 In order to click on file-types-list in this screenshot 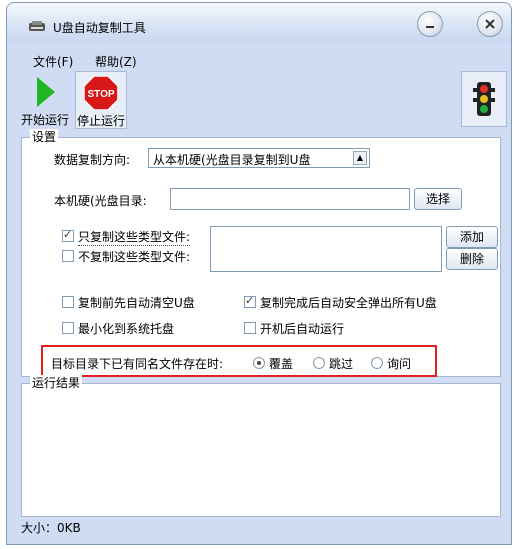, I will do `click(326, 249)`.